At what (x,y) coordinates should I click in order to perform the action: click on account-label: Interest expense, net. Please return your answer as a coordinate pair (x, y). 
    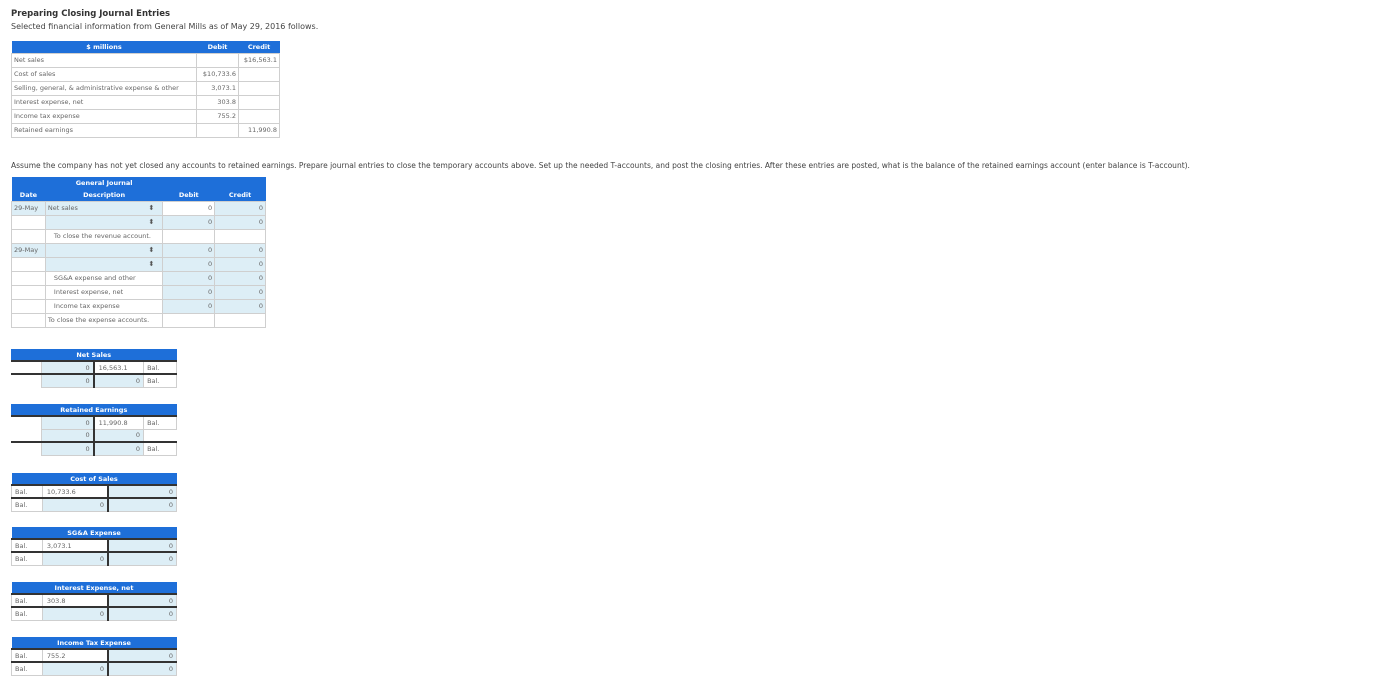
    Looking at the image, I should click on (104, 292).